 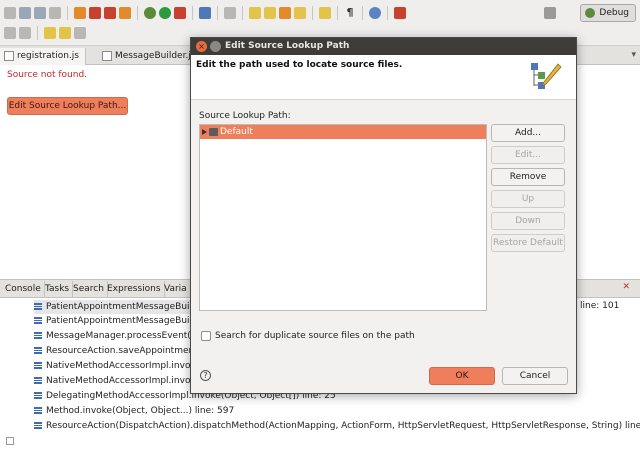 I want to click on minimize-icon, so click(x=215, y=46).